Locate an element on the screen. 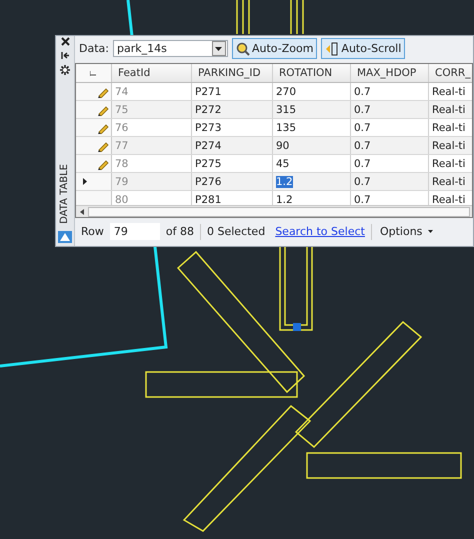  table-cell: P271 is located at coordinates (232, 91).